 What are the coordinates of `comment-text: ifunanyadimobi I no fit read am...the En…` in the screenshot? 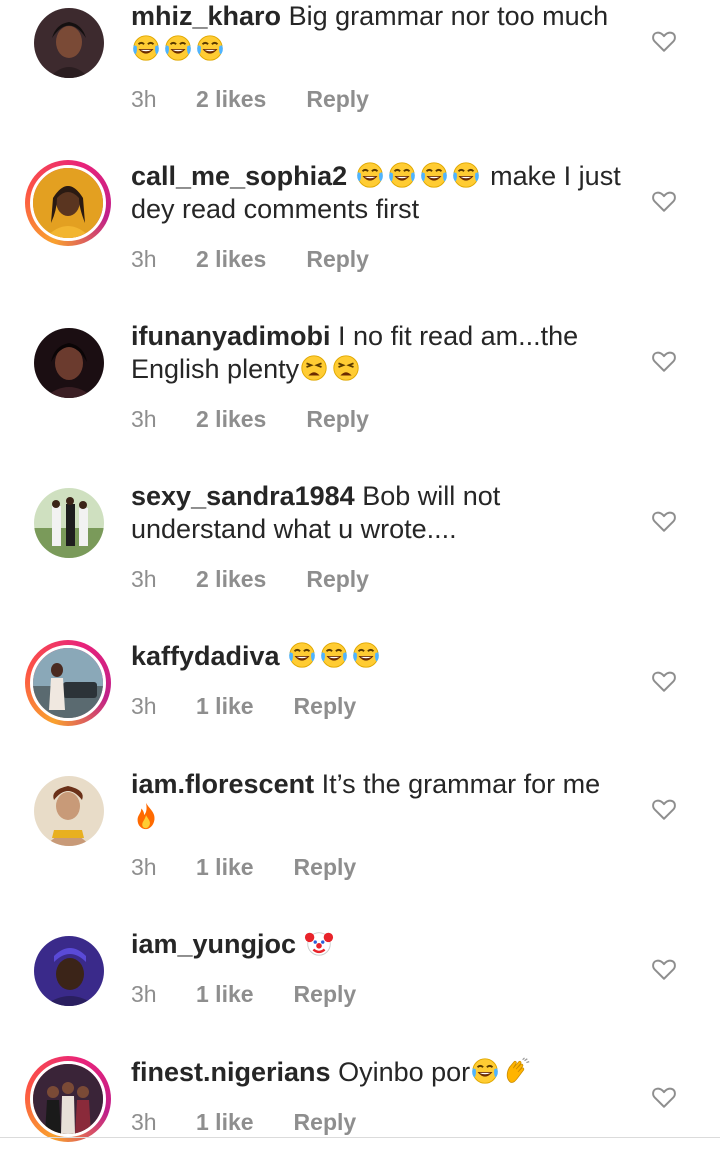 It's located at (381, 353).